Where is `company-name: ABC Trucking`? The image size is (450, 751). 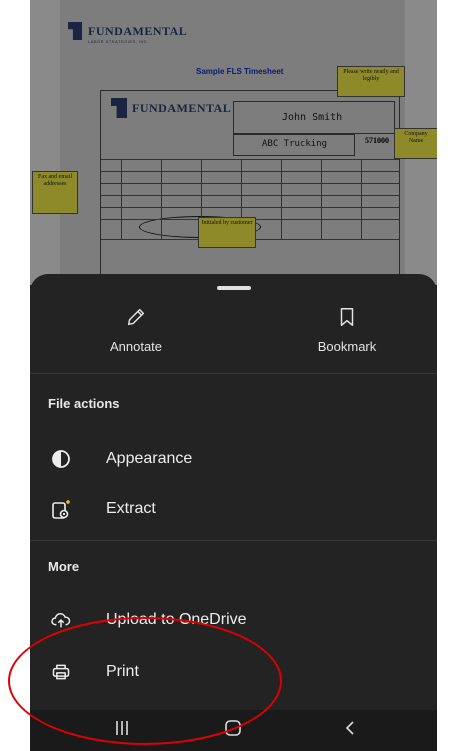
company-name: ABC Trucking is located at coordinates (295, 144).